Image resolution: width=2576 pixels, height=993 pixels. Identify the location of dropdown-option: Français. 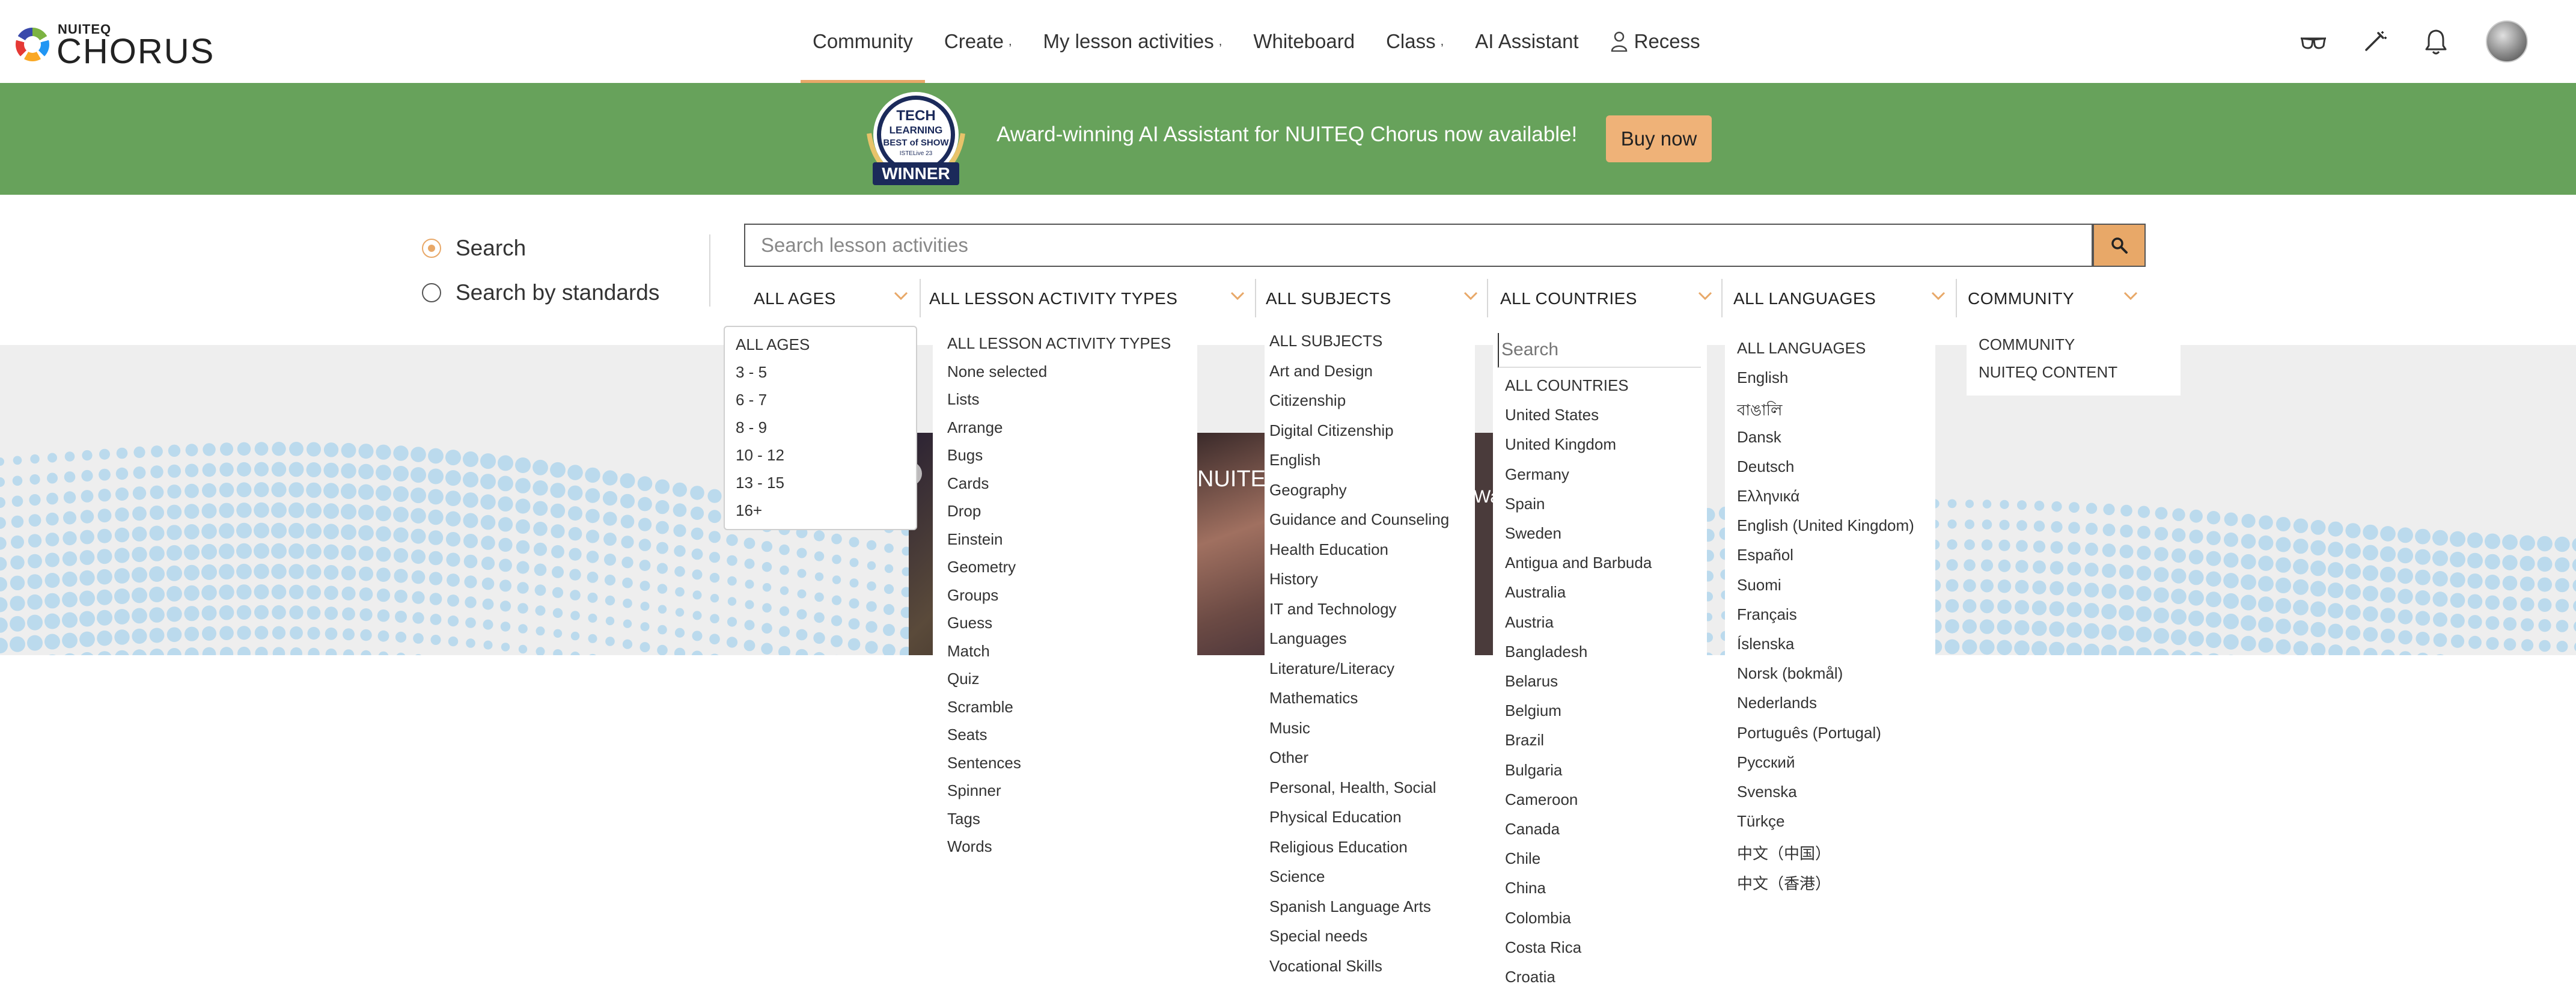
(1767, 614).